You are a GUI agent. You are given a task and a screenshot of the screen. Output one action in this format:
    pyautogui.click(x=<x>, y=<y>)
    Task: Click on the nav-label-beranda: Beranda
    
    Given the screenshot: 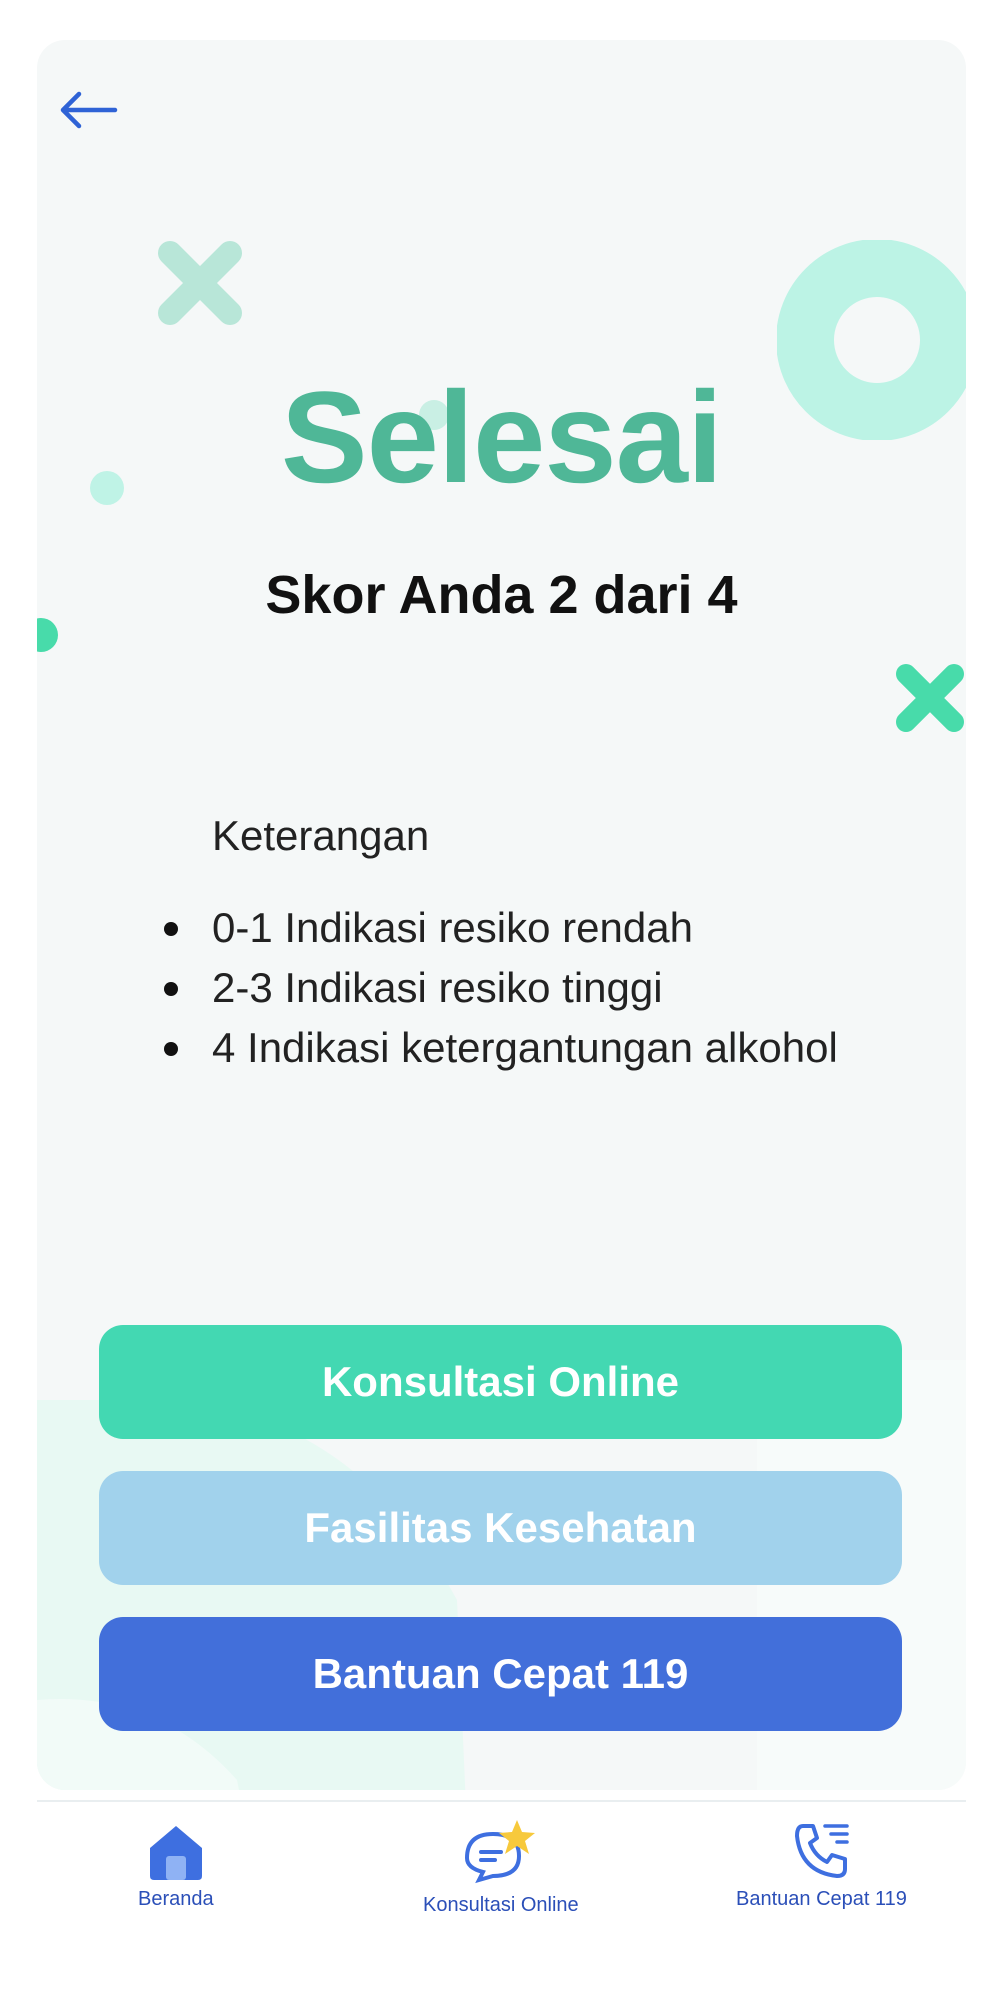 What is the action you would take?
    pyautogui.click(x=176, y=1899)
    